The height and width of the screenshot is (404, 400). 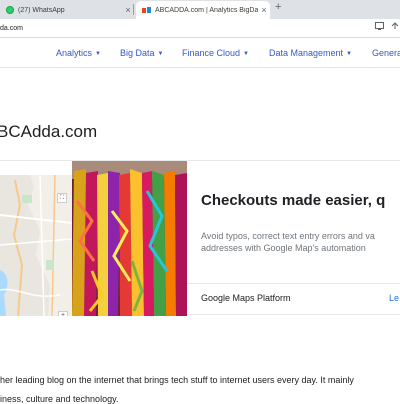 I want to click on map-zoom-control: + −, so click(x=63, y=313).